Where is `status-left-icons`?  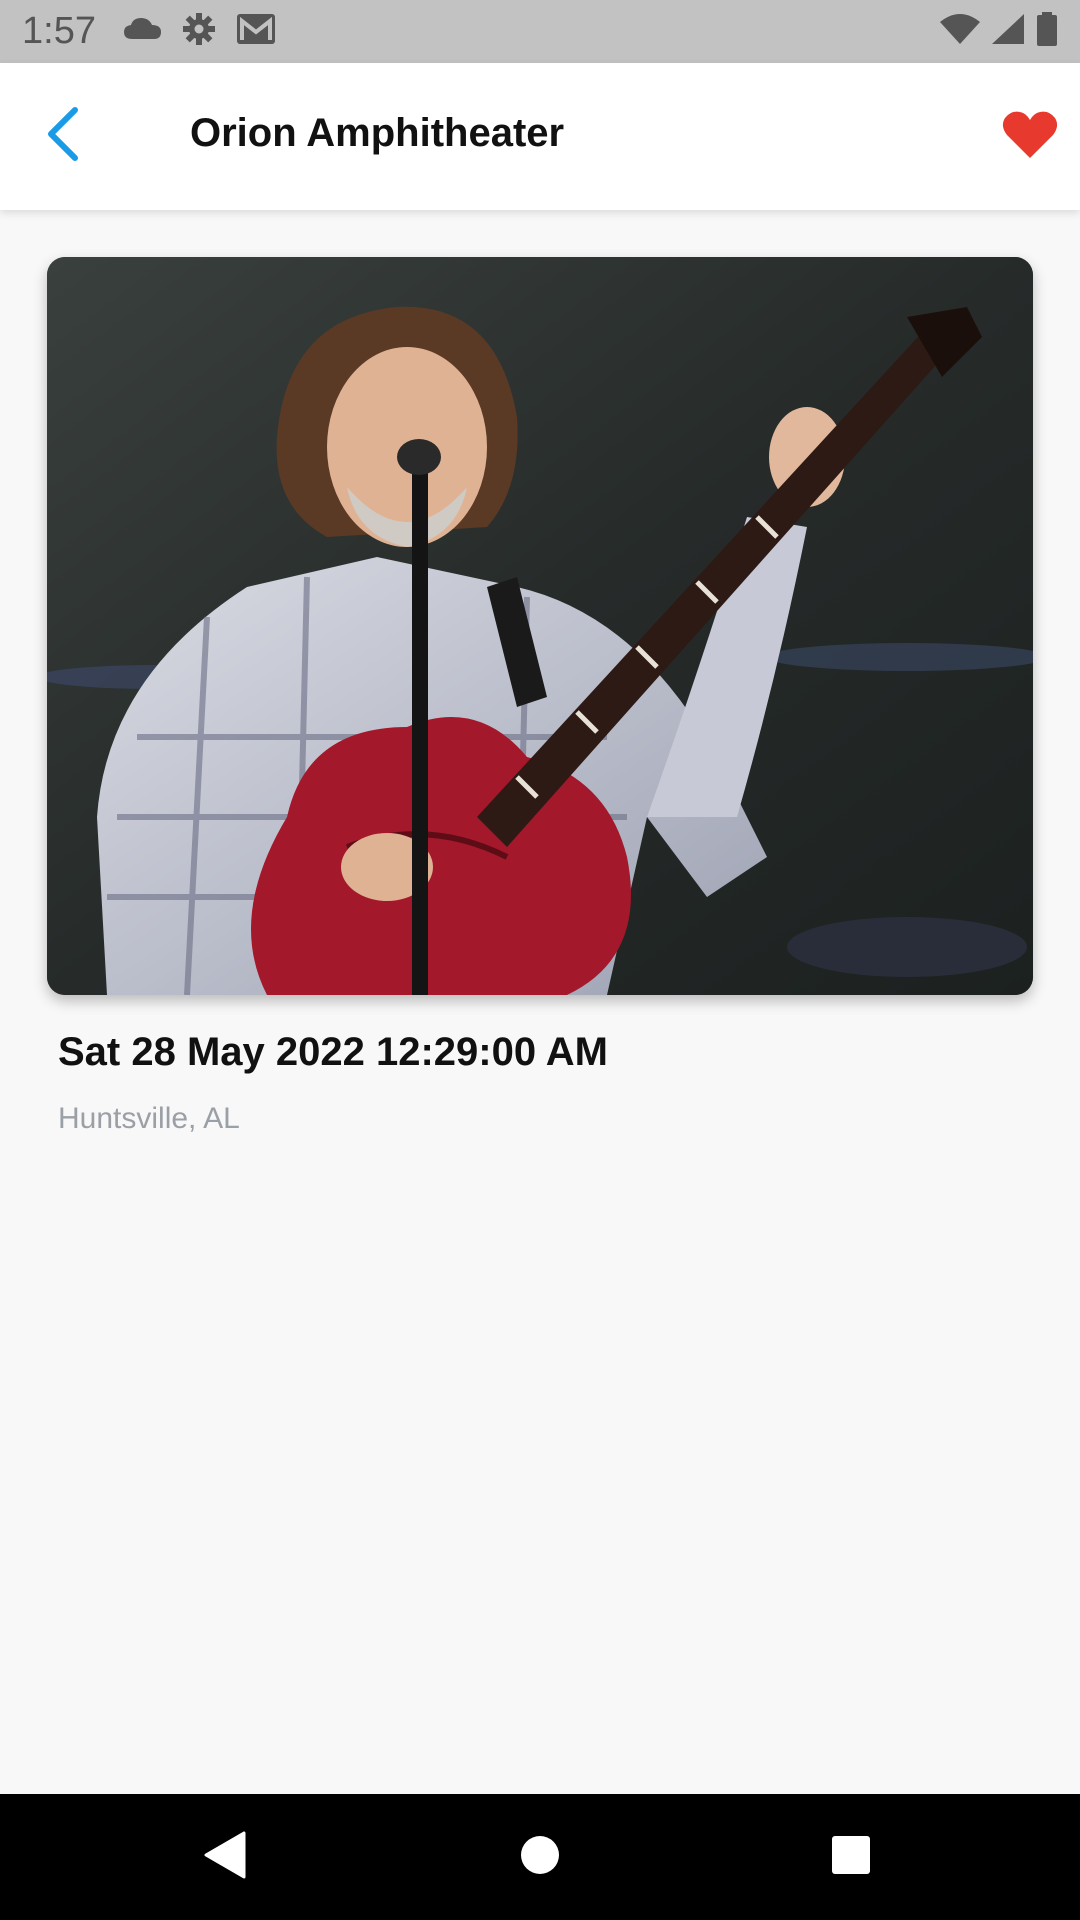
status-left-icons is located at coordinates (199, 31).